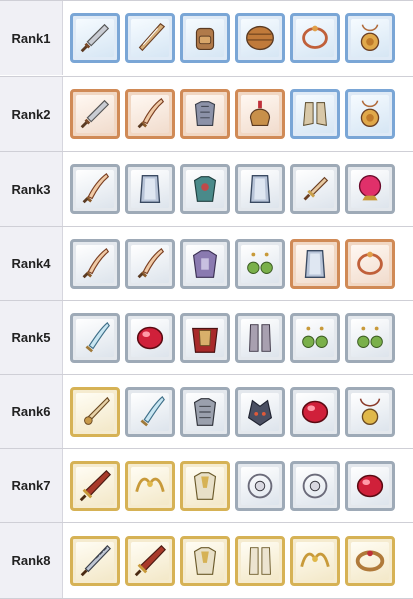 The width and height of the screenshot is (413, 599). I want to click on medallion-icon, so click(370, 412).